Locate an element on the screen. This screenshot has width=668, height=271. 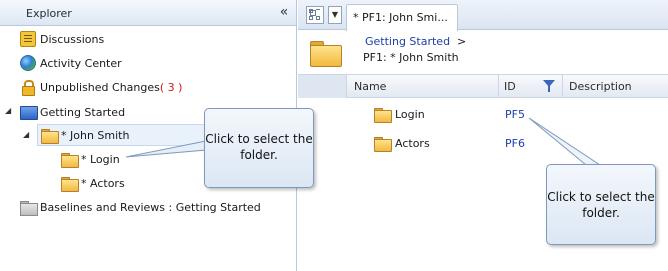
tree-item-discussions: Discussions is located at coordinates (62, 39).